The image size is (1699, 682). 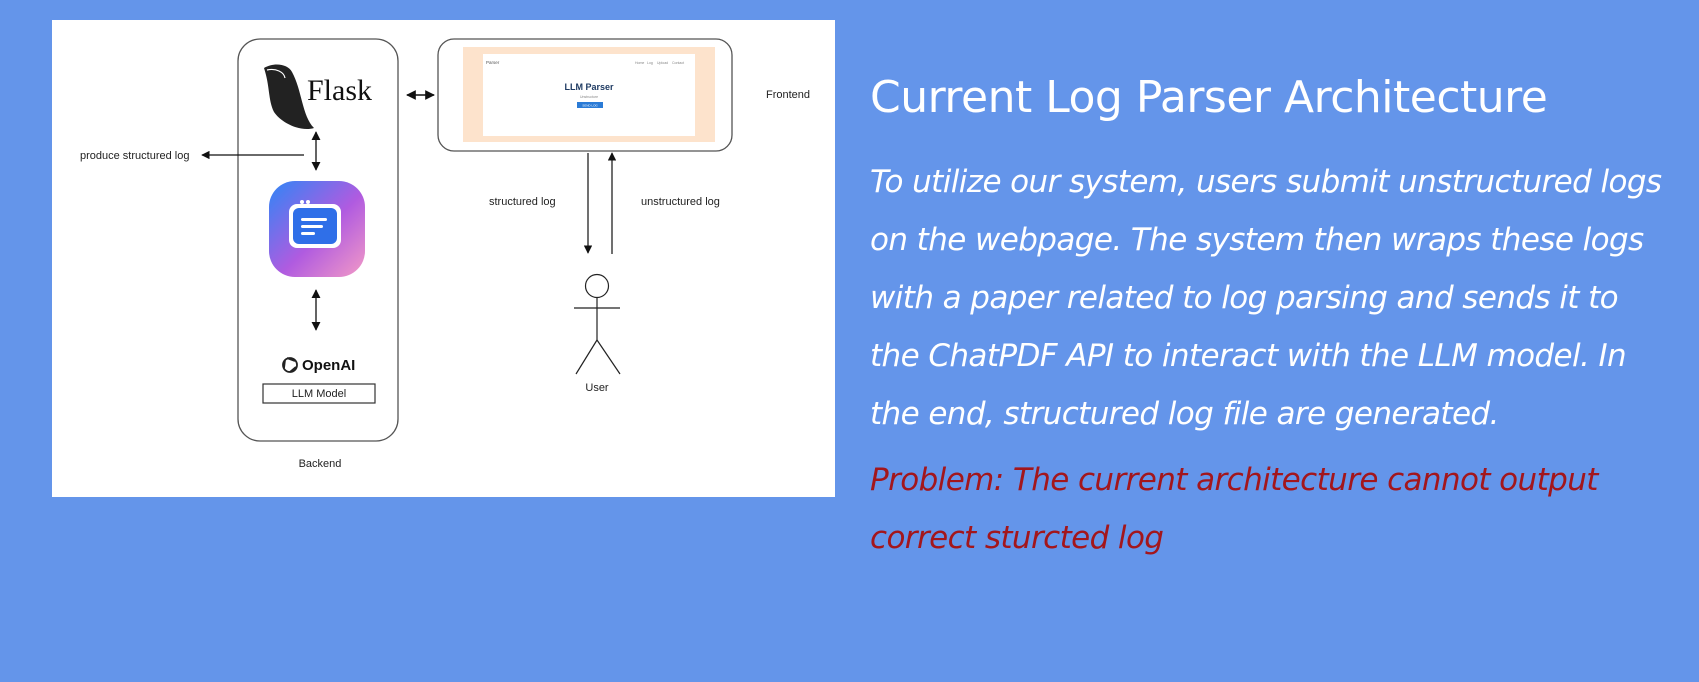 What do you see at coordinates (662, 63) in the screenshot?
I see `preview-nav-3: Upload` at bounding box center [662, 63].